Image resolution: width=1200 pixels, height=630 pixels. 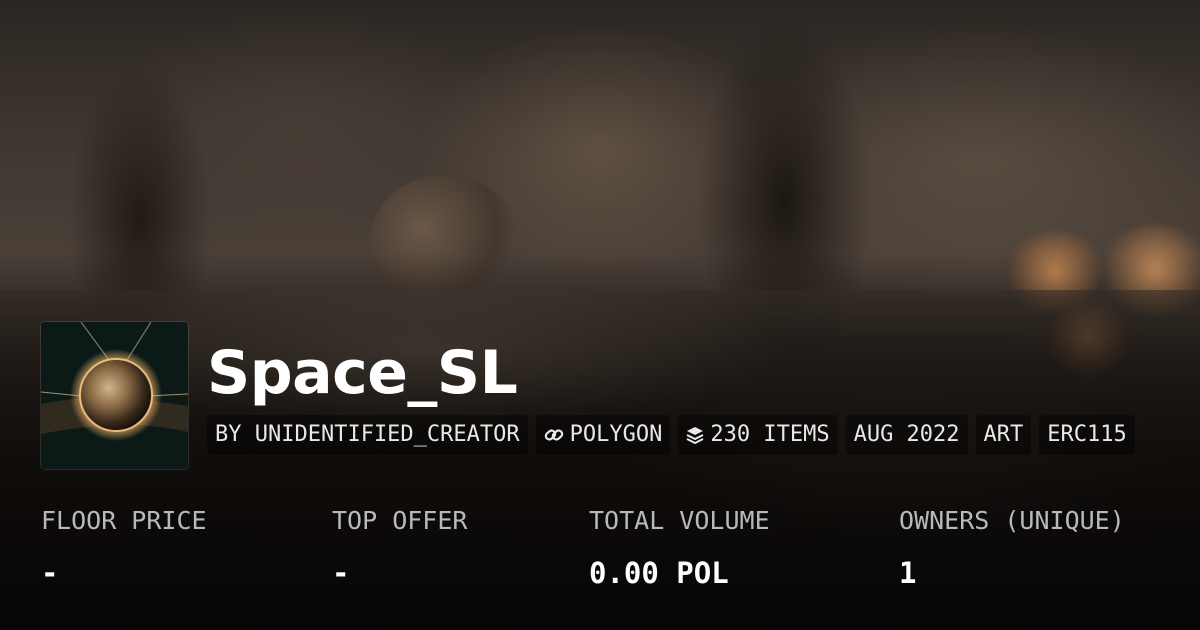 I want to click on category-label: ART, so click(x=1003, y=434).